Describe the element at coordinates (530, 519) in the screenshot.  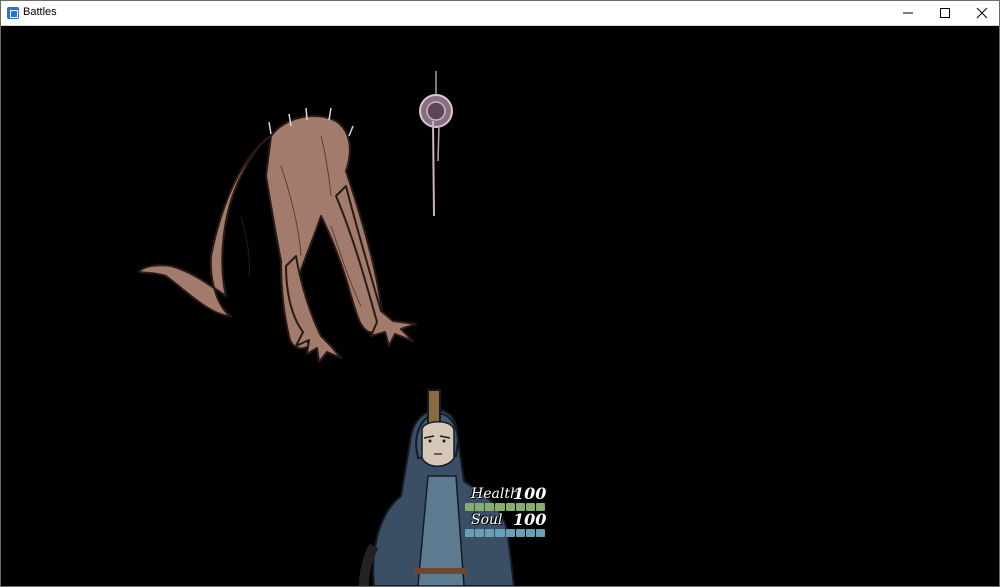
I see `soul-value: 100` at that location.